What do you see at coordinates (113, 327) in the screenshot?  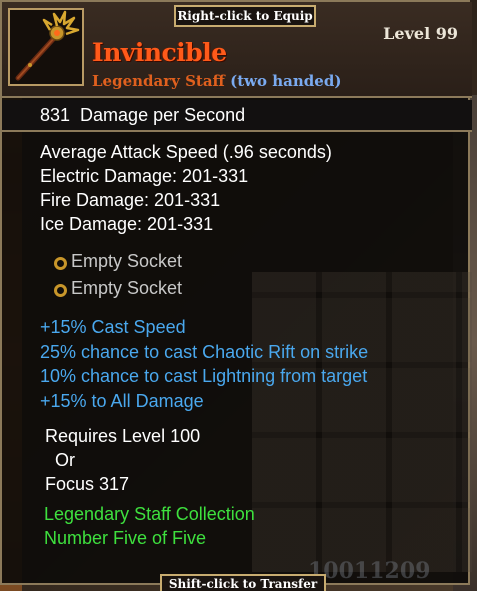 I see `magic-property: +15% Cast Speed` at bounding box center [113, 327].